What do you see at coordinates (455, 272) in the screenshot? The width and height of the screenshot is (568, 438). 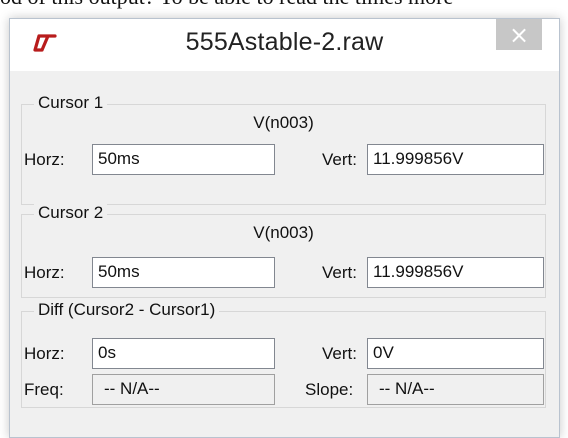 I see `cursor2-vert-field: 11.999856V` at bounding box center [455, 272].